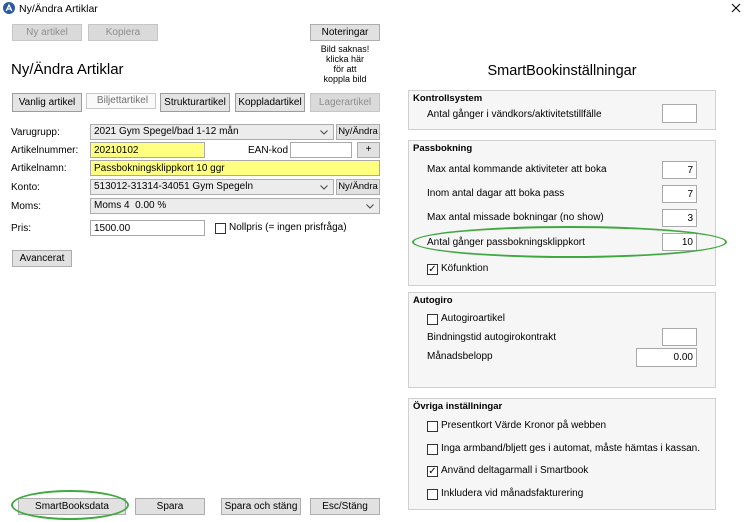 This screenshot has height=522, width=750. Describe the element at coordinates (432, 471) in the screenshot. I see `participant-template-checkbox: ✓` at that location.